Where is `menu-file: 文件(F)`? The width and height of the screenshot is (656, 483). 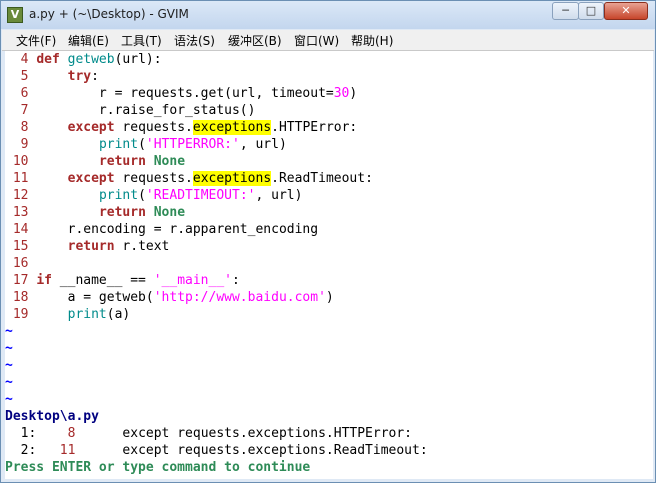 menu-file: 文件(F) is located at coordinates (36, 40).